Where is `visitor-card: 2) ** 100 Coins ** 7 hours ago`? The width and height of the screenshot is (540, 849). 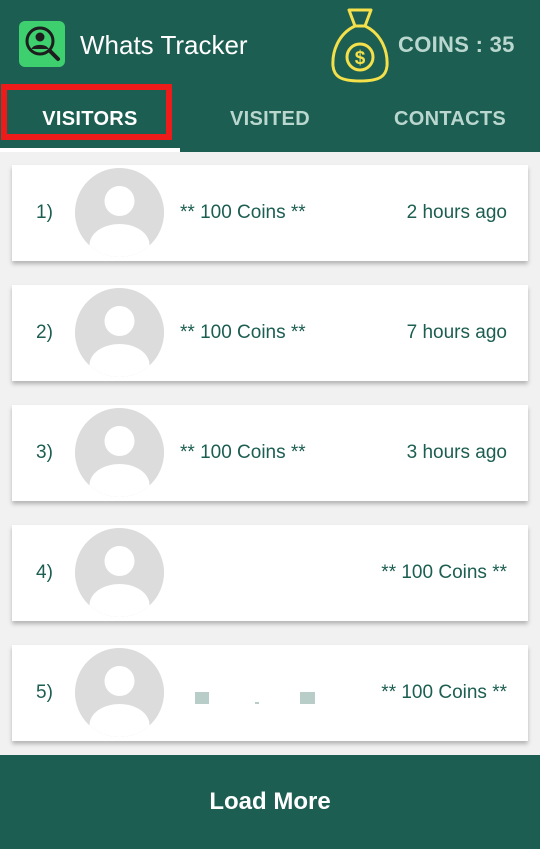 visitor-card: 2) ** 100 Coins ** 7 hours ago is located at coordinates (270, 333).